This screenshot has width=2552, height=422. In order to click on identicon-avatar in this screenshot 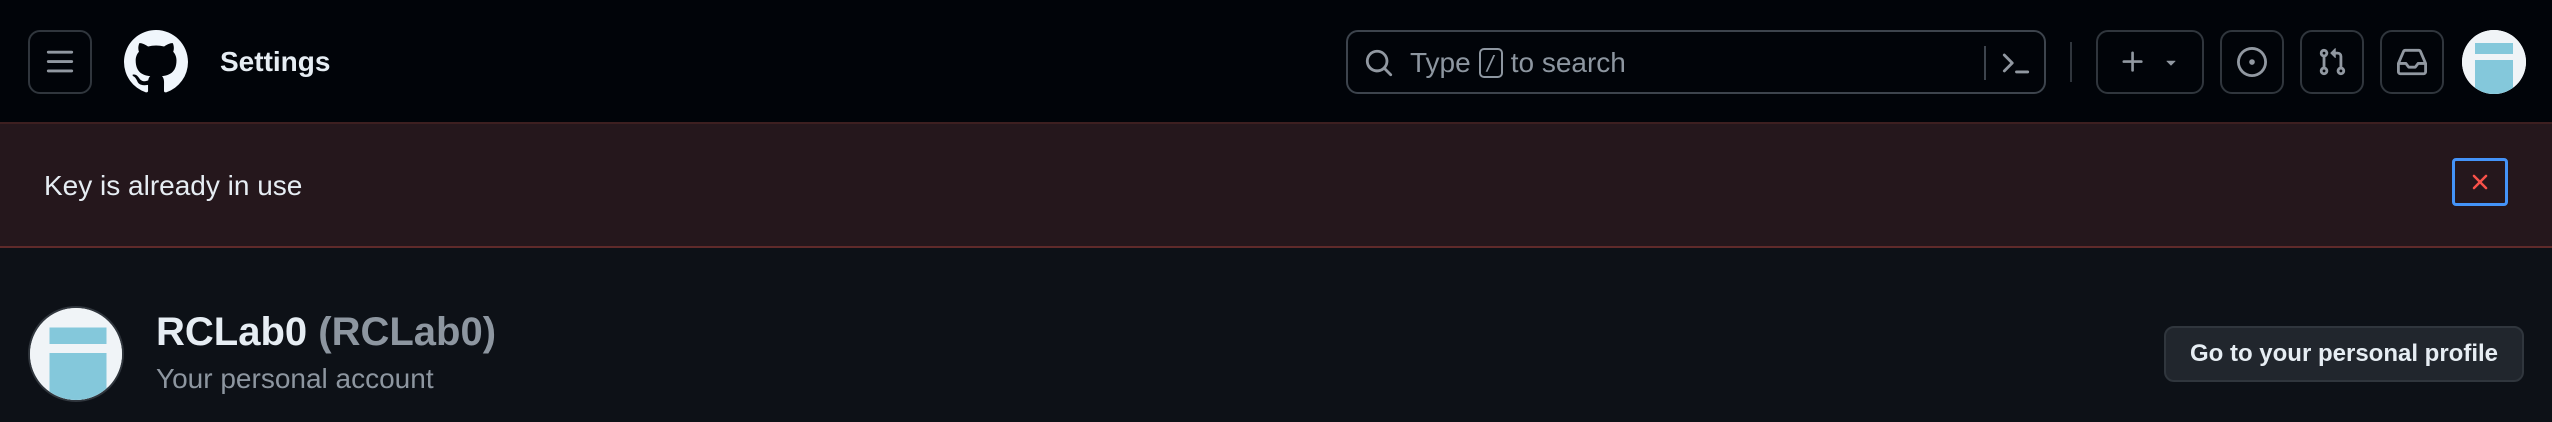, I will do `click(2494, 62)`.